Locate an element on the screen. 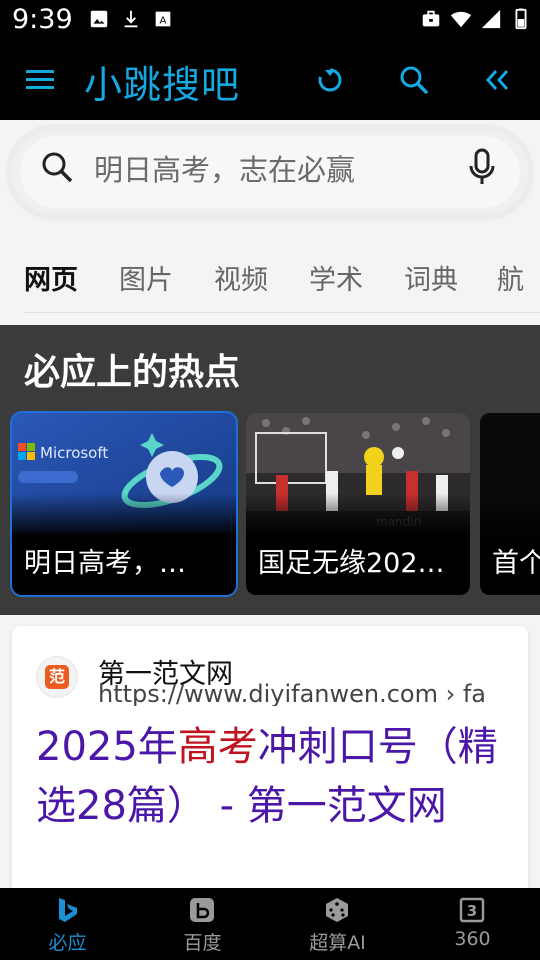 Image resolution: width=540 pixels, height=960 pixels. tab-webpage: 网页 is located at coordinates (51, 277).